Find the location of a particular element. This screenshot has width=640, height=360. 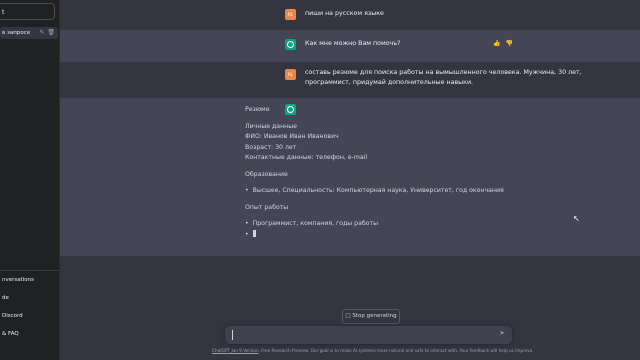

generating-item: • is located at coordinates (374, 235).